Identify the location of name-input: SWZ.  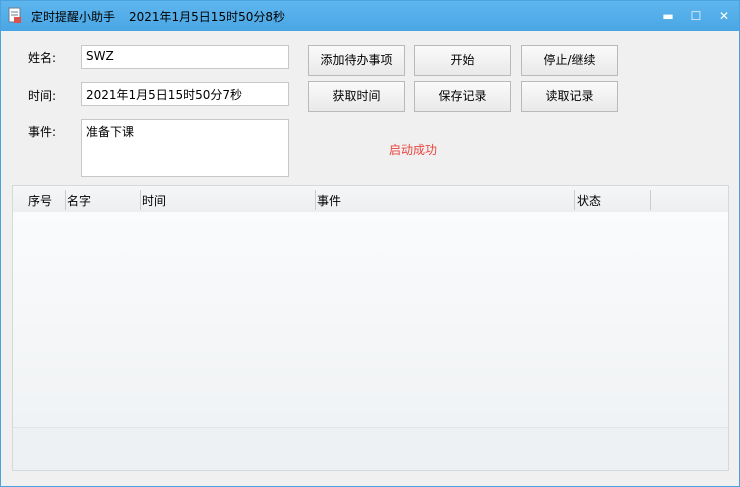
(185, 57).